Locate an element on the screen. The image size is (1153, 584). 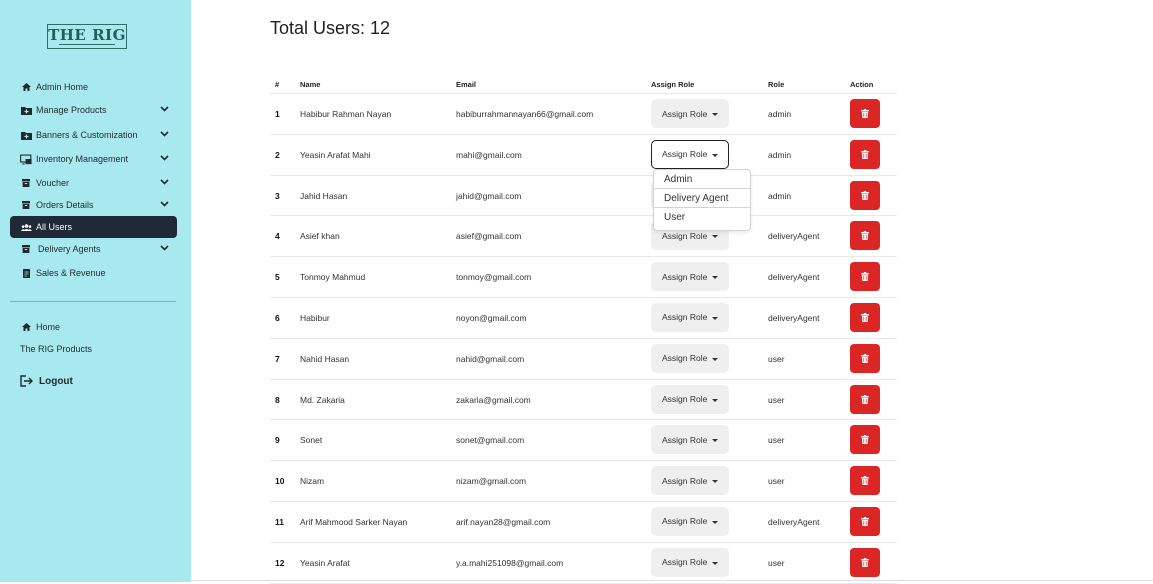
sidebar-item-label: Voucher is located at coordinates (53, 183).